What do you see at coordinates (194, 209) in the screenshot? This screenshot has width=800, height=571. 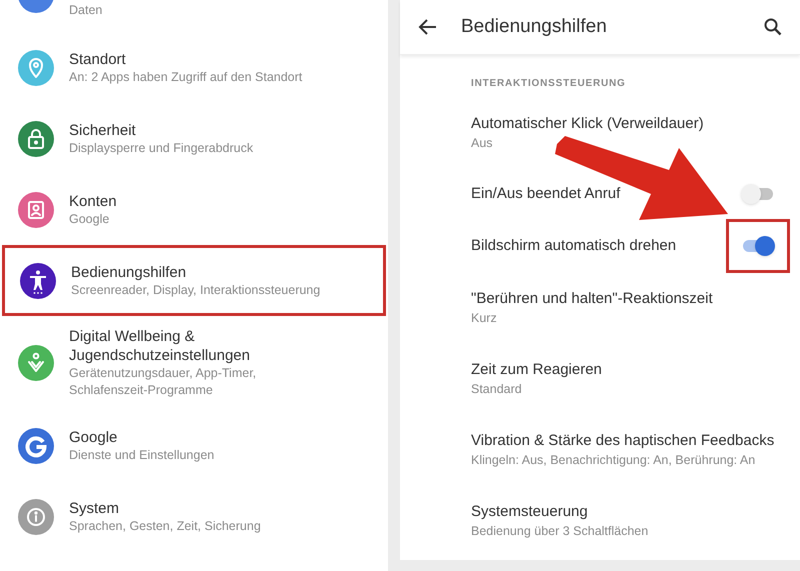 I see `settings-item: Konten Google` at bounding box center [194, 209].